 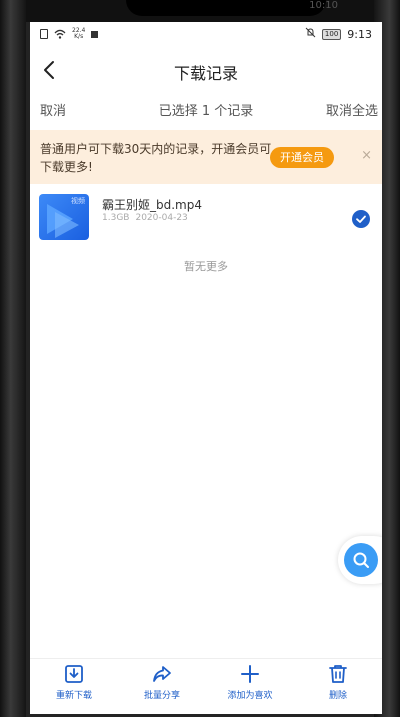 What do you see at coordinates (161, 696) in the screenshot?
I see `batch-share-label: 批量分享` at bounding box center [161, 696].